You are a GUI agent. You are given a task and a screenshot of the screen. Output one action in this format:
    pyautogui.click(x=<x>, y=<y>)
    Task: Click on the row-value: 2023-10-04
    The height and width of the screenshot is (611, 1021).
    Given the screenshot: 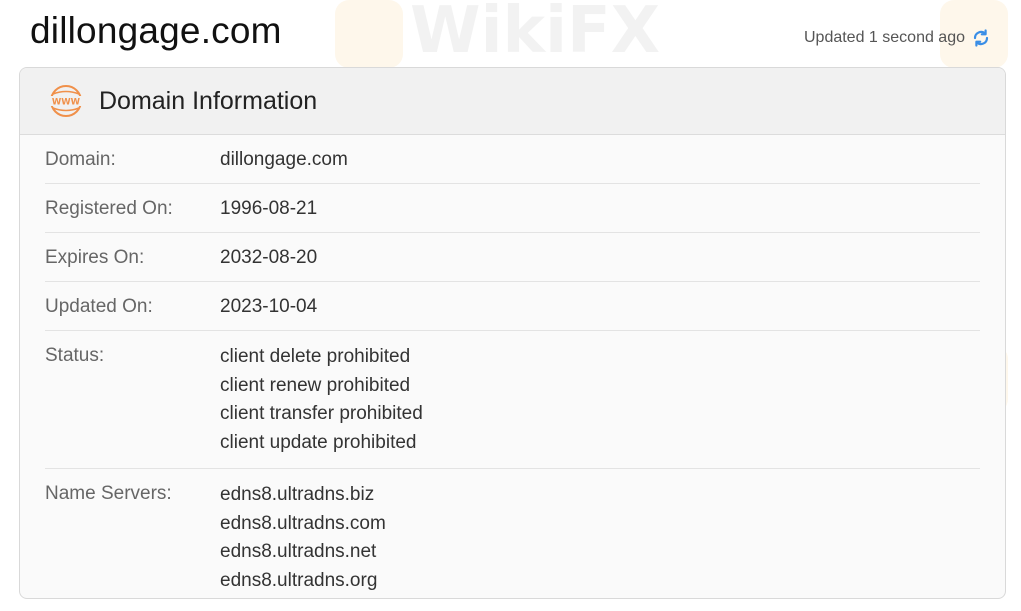 What is the action you would take?
    pyautogui.click(x=268, y=306)
    